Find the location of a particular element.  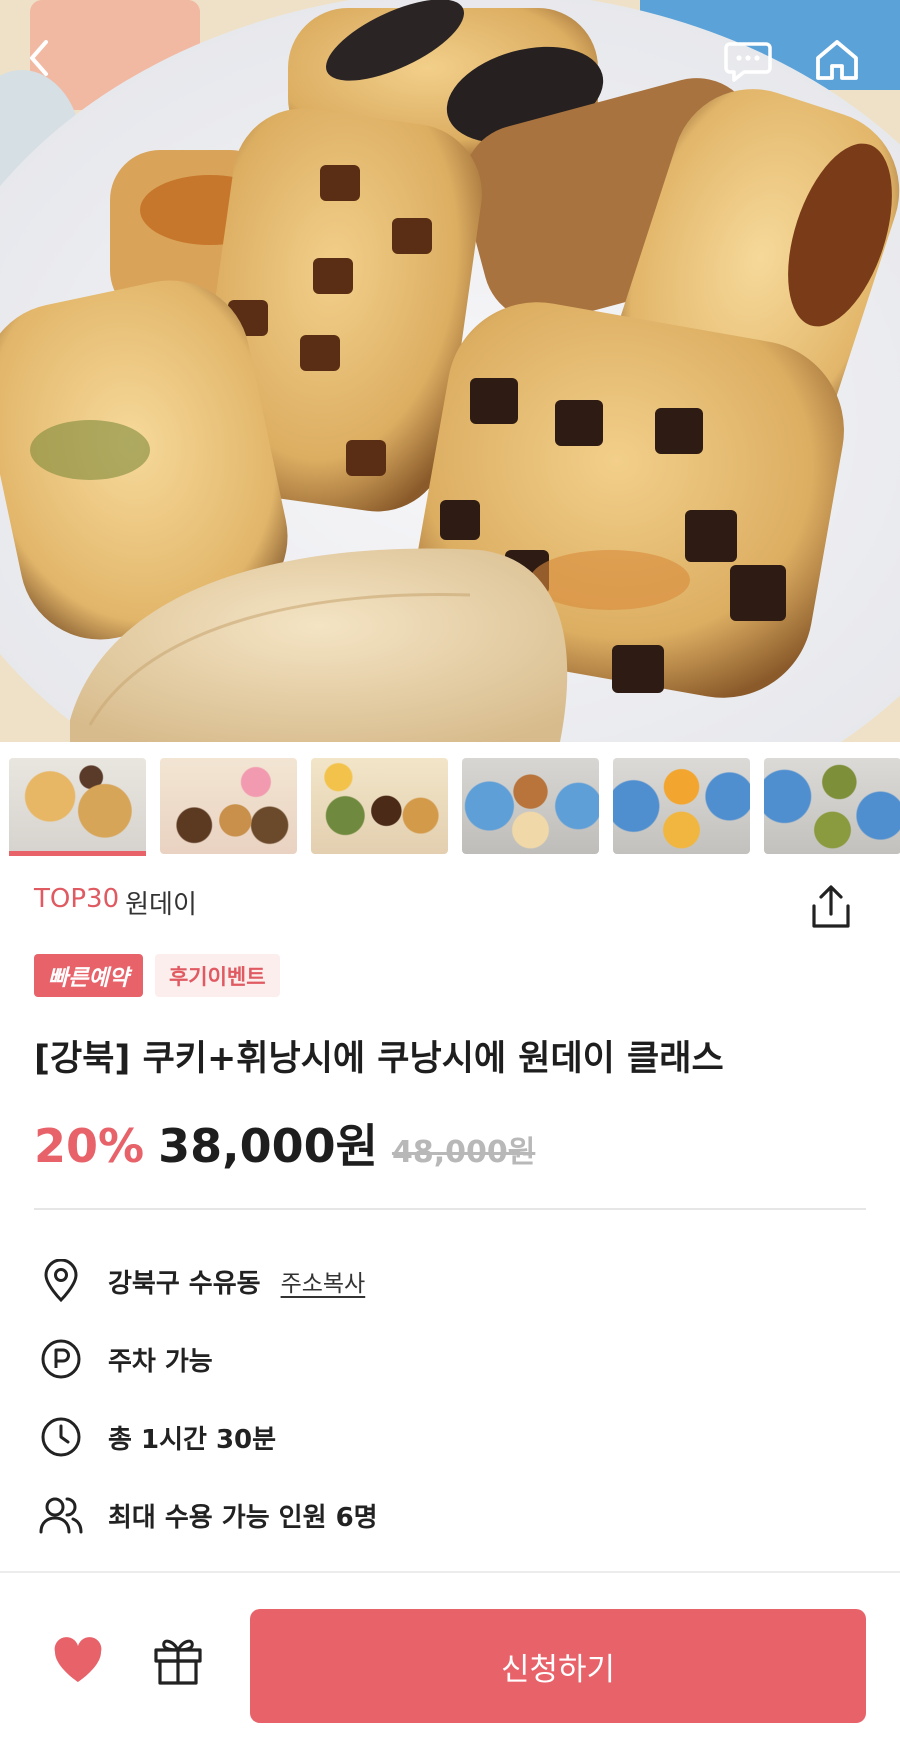

location-row: 강북구 수유동 주소복사 is located at coordinates (201, 1281).